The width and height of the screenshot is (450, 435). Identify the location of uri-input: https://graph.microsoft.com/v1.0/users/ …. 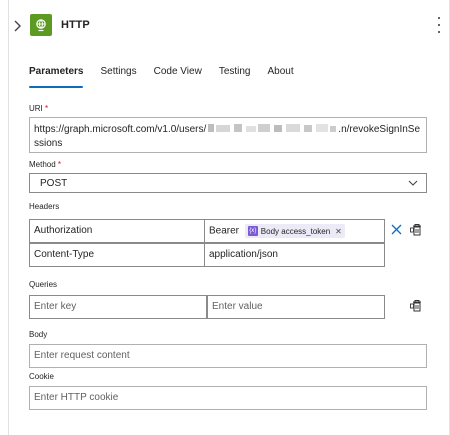
(228, 135).